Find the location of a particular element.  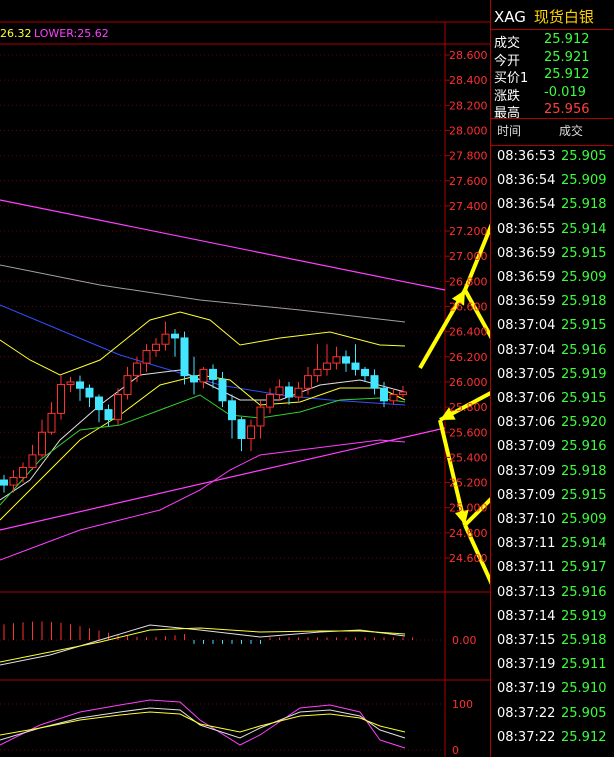

tick-row: 08:37:19 25.911 is located at coordinates (552, 667).